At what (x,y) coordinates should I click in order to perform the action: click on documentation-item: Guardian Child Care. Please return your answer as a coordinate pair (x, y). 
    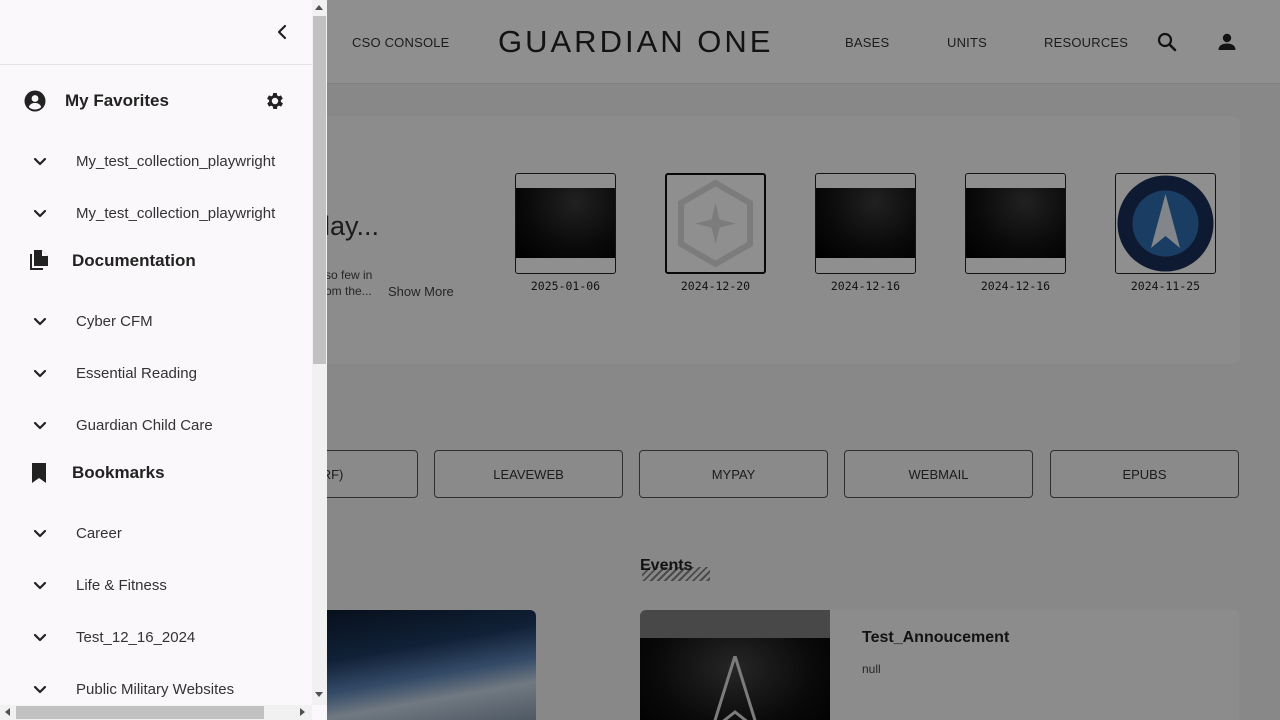
    Looking at the image, I should click on (156, 426).